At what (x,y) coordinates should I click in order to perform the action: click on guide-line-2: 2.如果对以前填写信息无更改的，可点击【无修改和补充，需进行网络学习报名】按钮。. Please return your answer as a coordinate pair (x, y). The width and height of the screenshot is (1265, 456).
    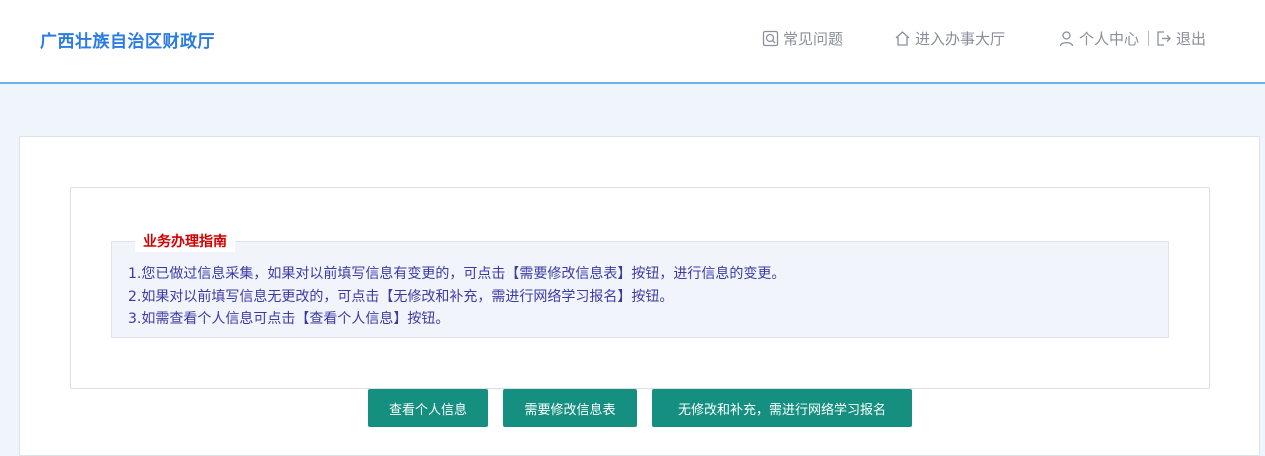
    Looking at the image, I should click on (401, 297).